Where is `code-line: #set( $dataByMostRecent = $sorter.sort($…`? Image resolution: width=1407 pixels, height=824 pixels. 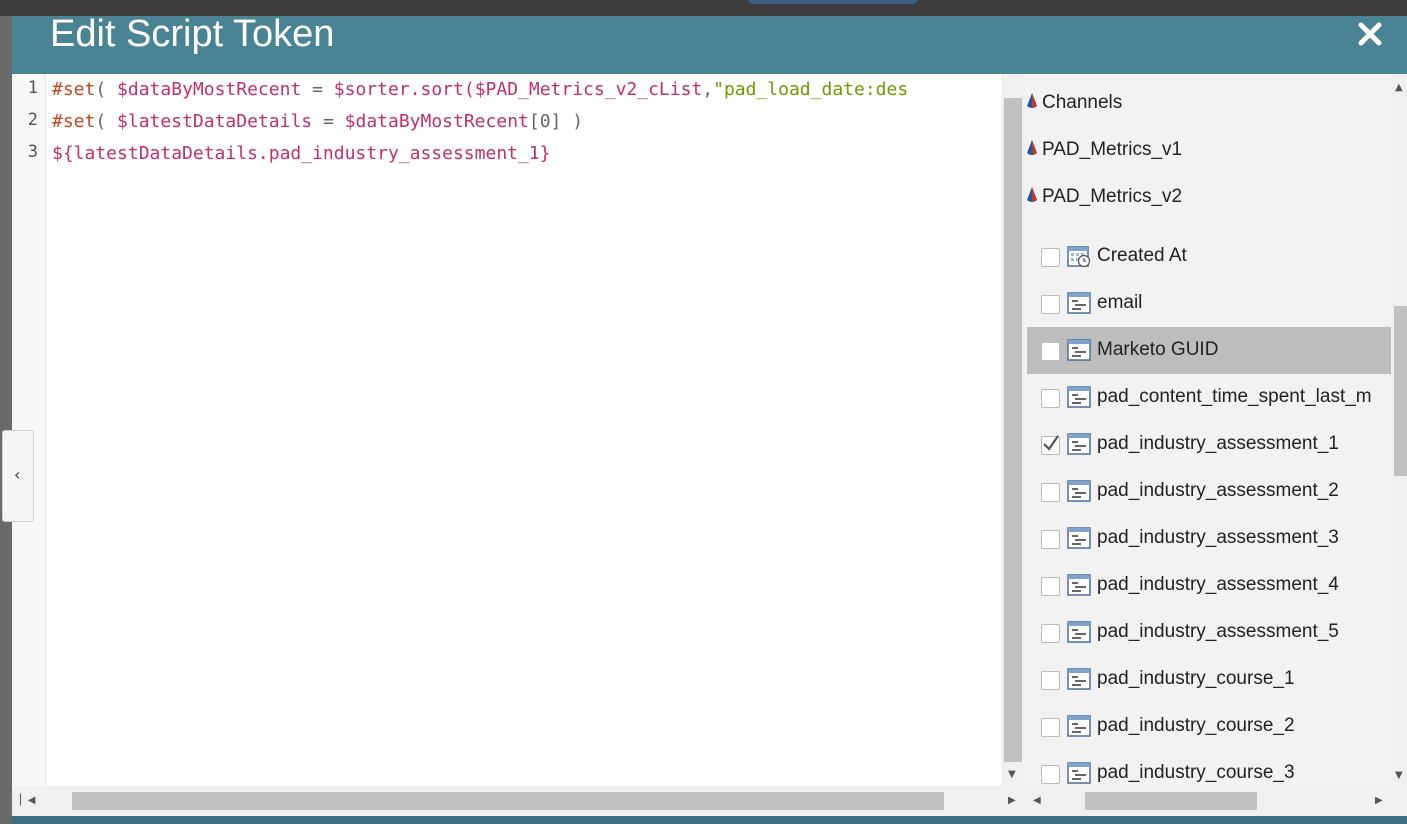 code-line: #set( $dataByMostRecent = $sorter.sort($… is located at coordinates (480, 90).